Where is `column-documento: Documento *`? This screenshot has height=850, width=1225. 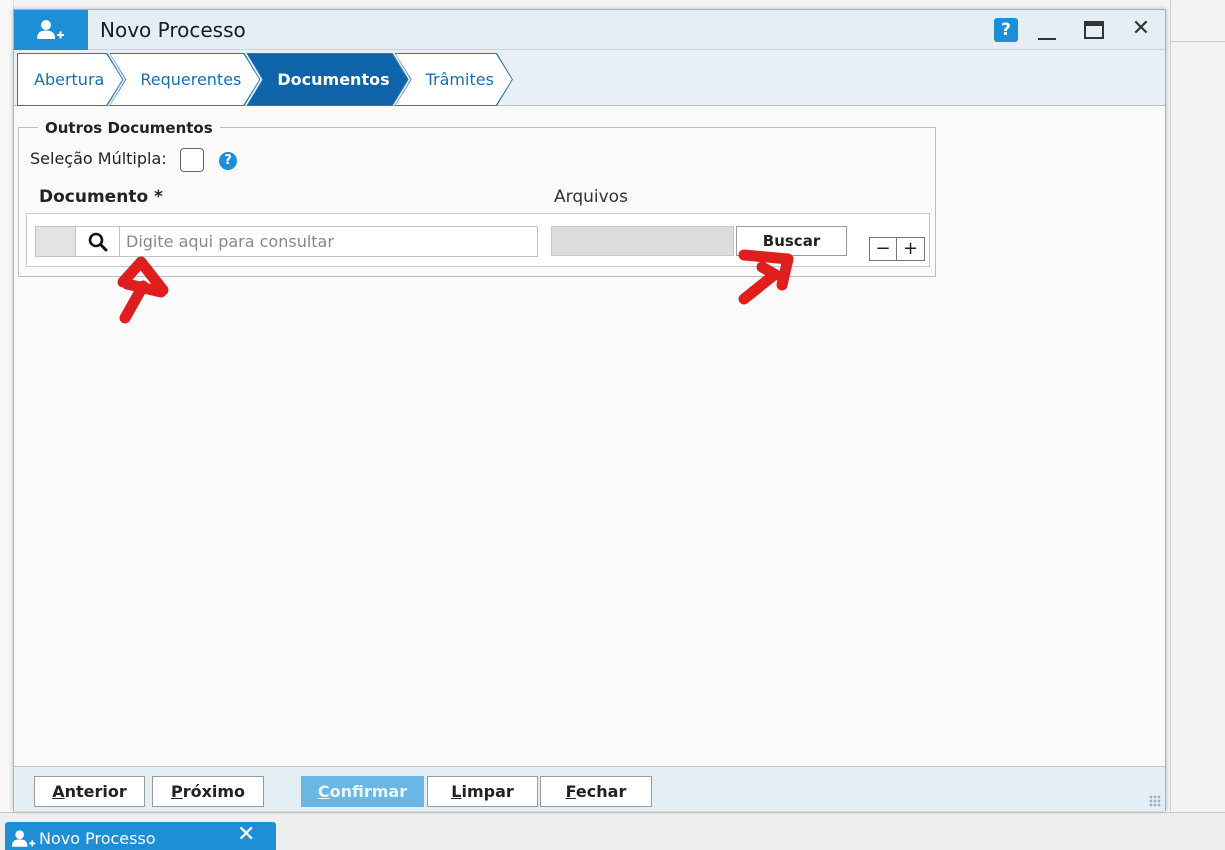 column-documento: Documento * is located at coordinates (101, 197).